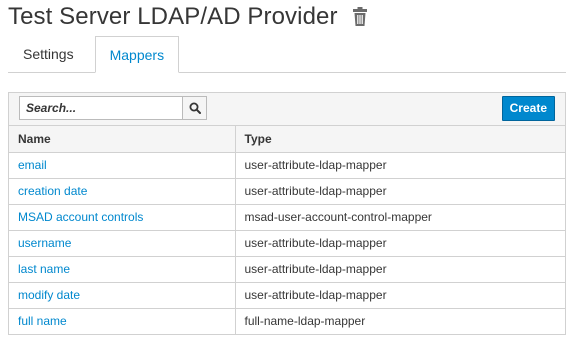 This screenshot has height=348, width=577. What do you see at coordinates (44, 243) in the screenshot?
I see `mapper-name-link: username` at bounding box center [44, 243].